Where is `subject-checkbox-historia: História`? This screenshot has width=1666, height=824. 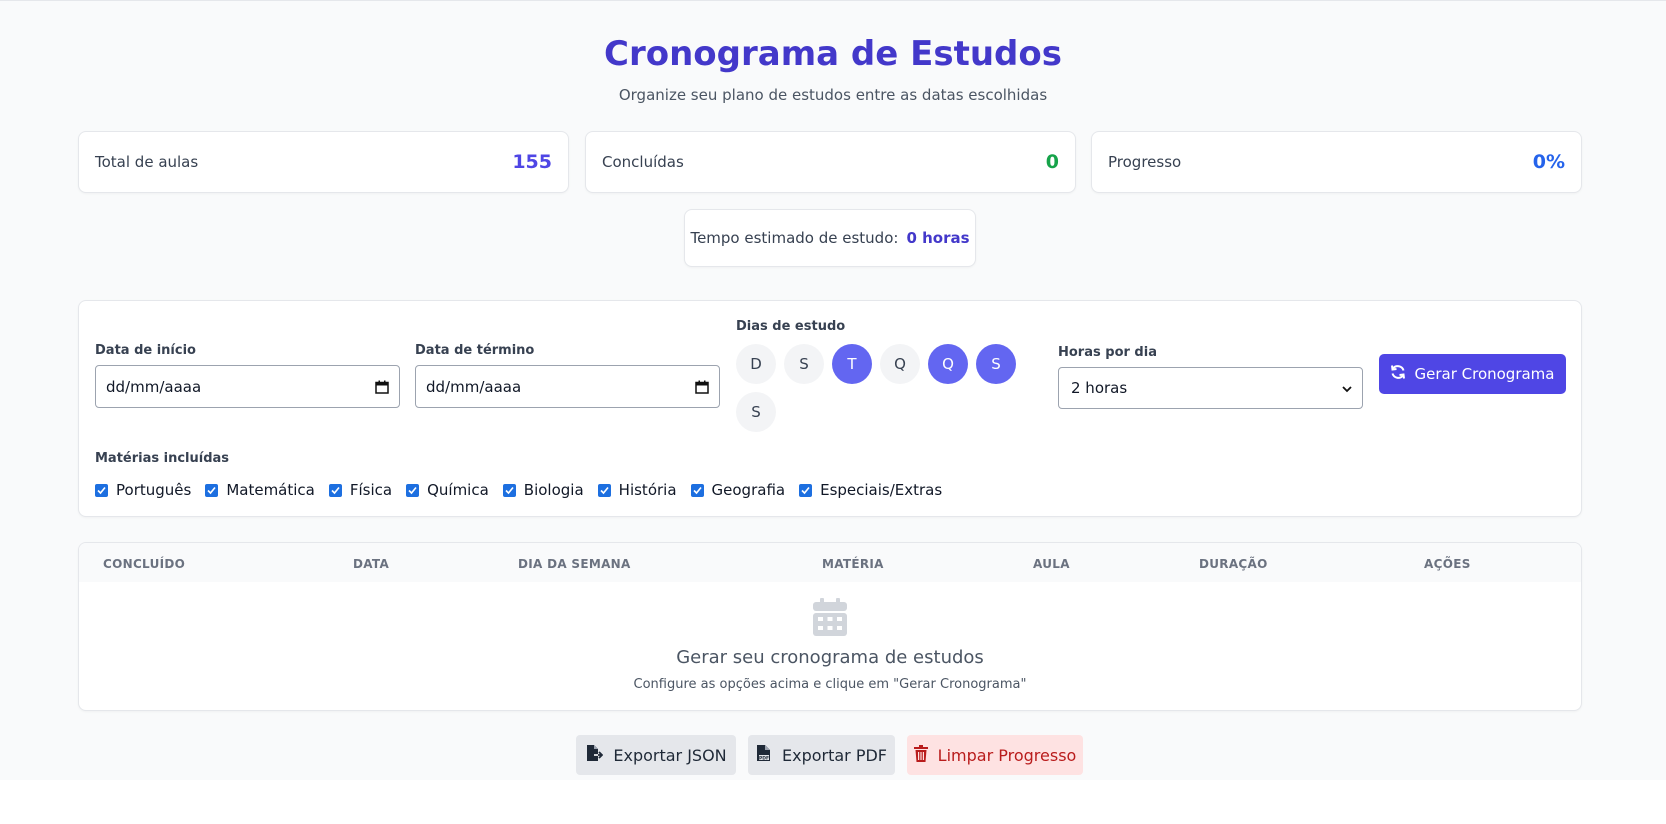
subject-checkbox-historia: História is located at coordinates (637, 490).